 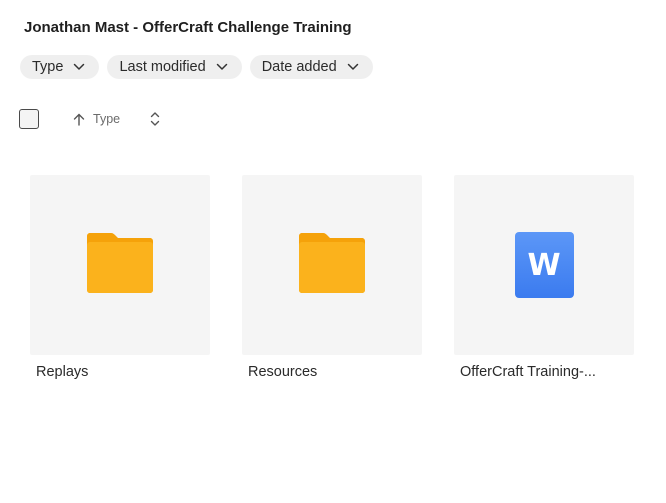 I want to click on word-doc-icon: W, so click(x=544, y=265).